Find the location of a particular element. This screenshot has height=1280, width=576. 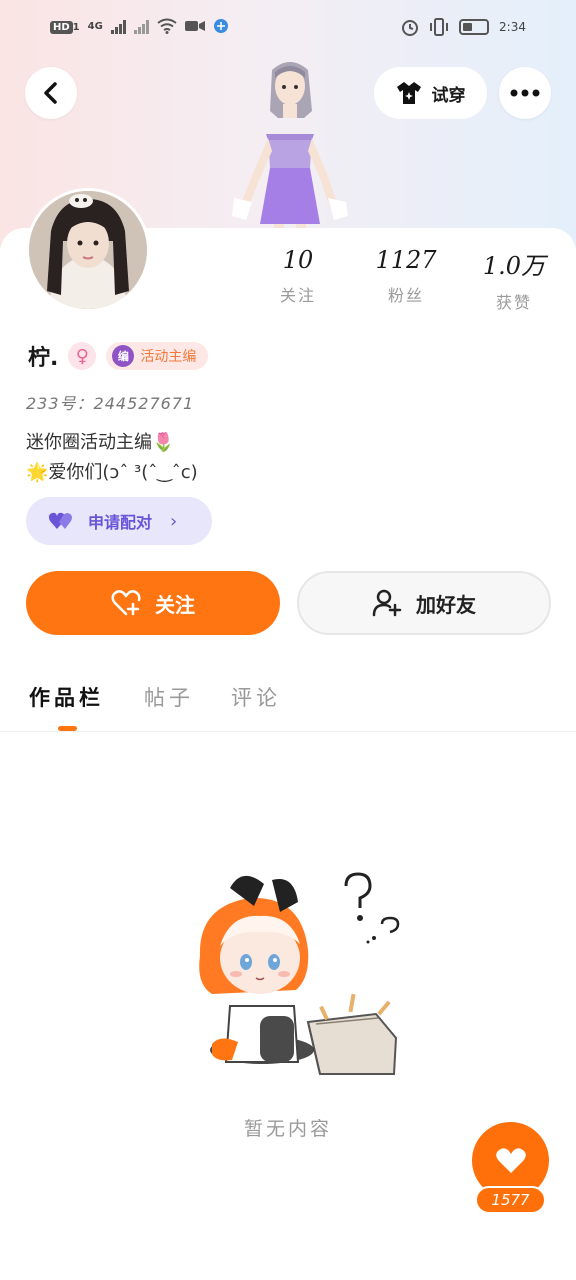

stat-fans-label: 粉丝 is located at coordinates (405, 295).